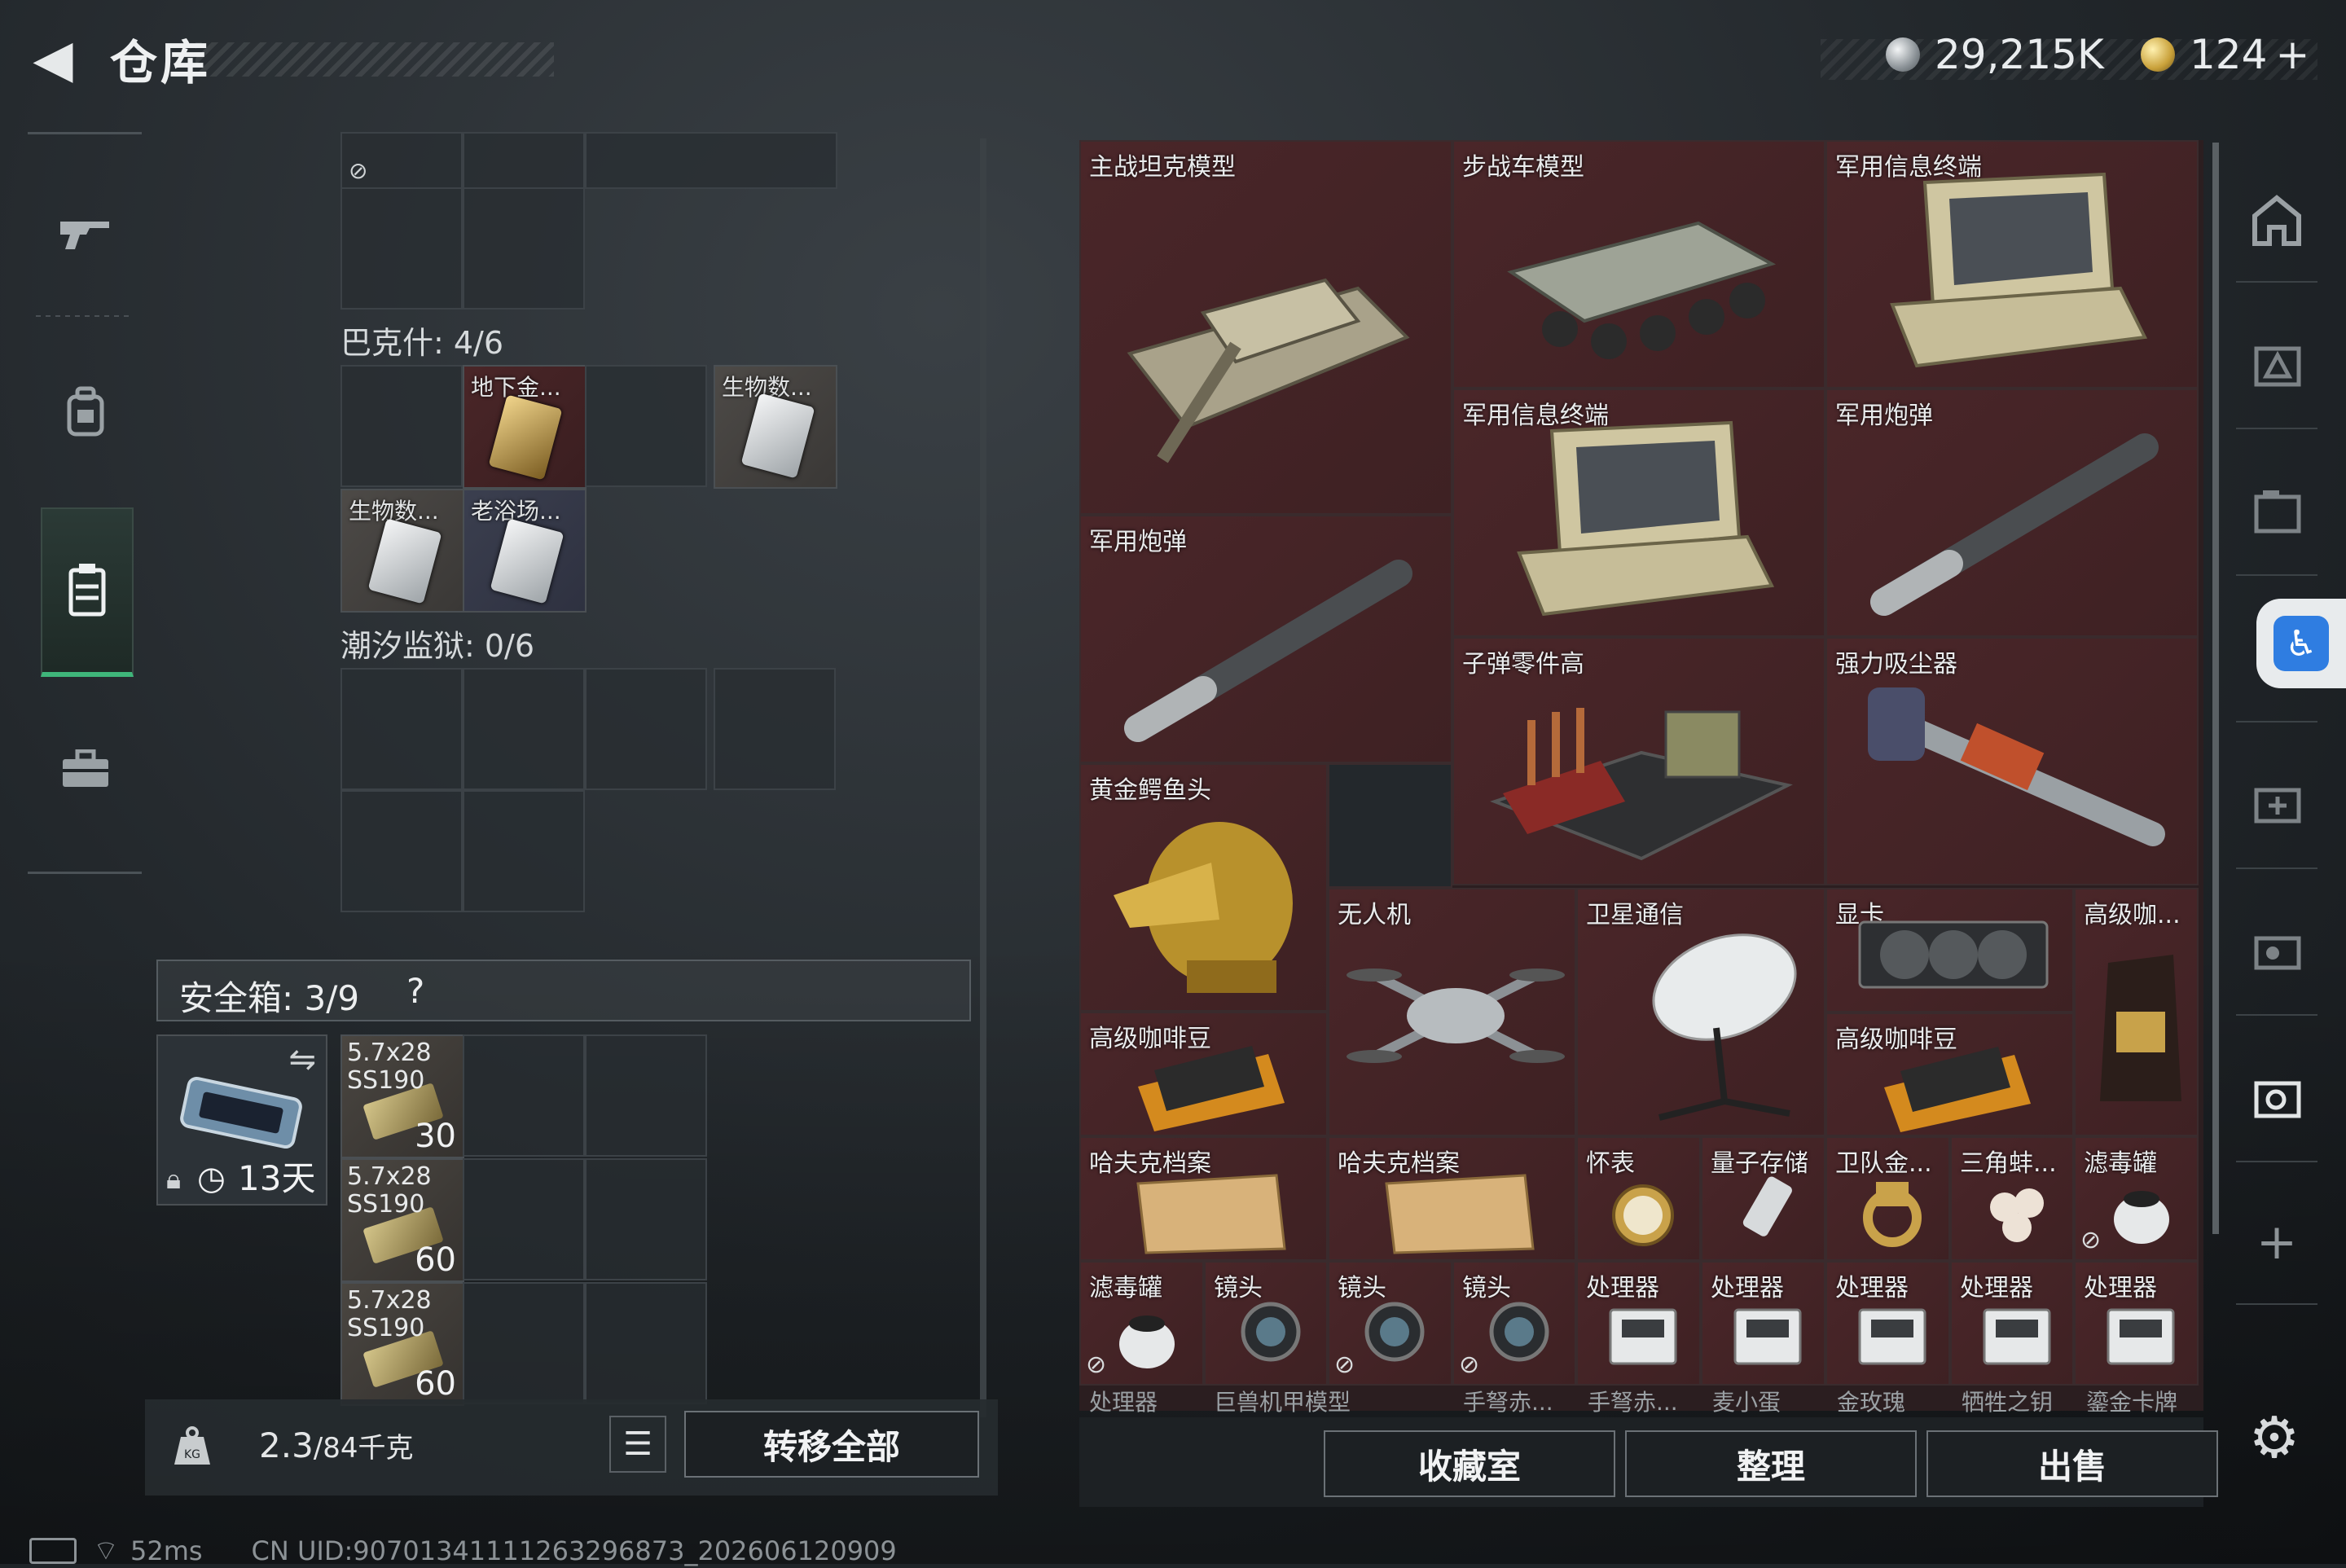 The image size is (2346, 1568). I want to click on lock-icon: 🔒︎, so click(174, 1179).